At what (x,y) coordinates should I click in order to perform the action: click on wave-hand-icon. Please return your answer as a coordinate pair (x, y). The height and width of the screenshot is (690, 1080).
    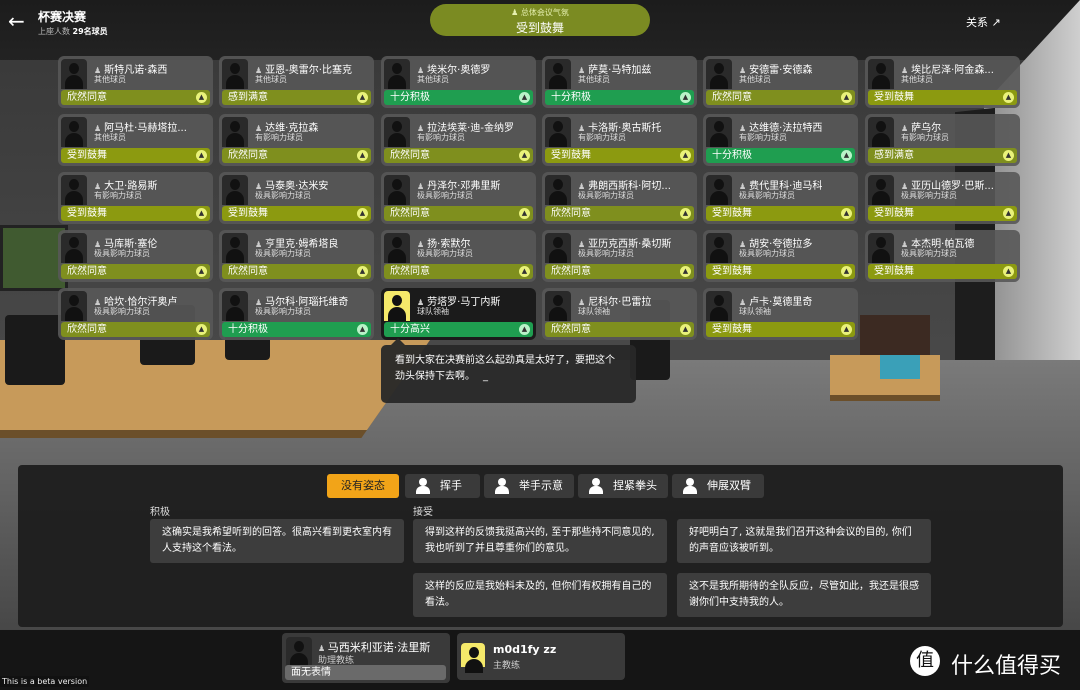
    Looking at the image, I should click on (423, 486).